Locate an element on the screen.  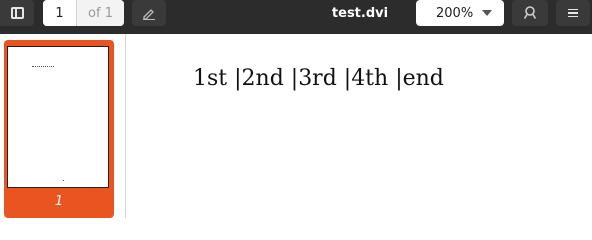
hamburger-menu-icon is located at coordinates (573, 13).